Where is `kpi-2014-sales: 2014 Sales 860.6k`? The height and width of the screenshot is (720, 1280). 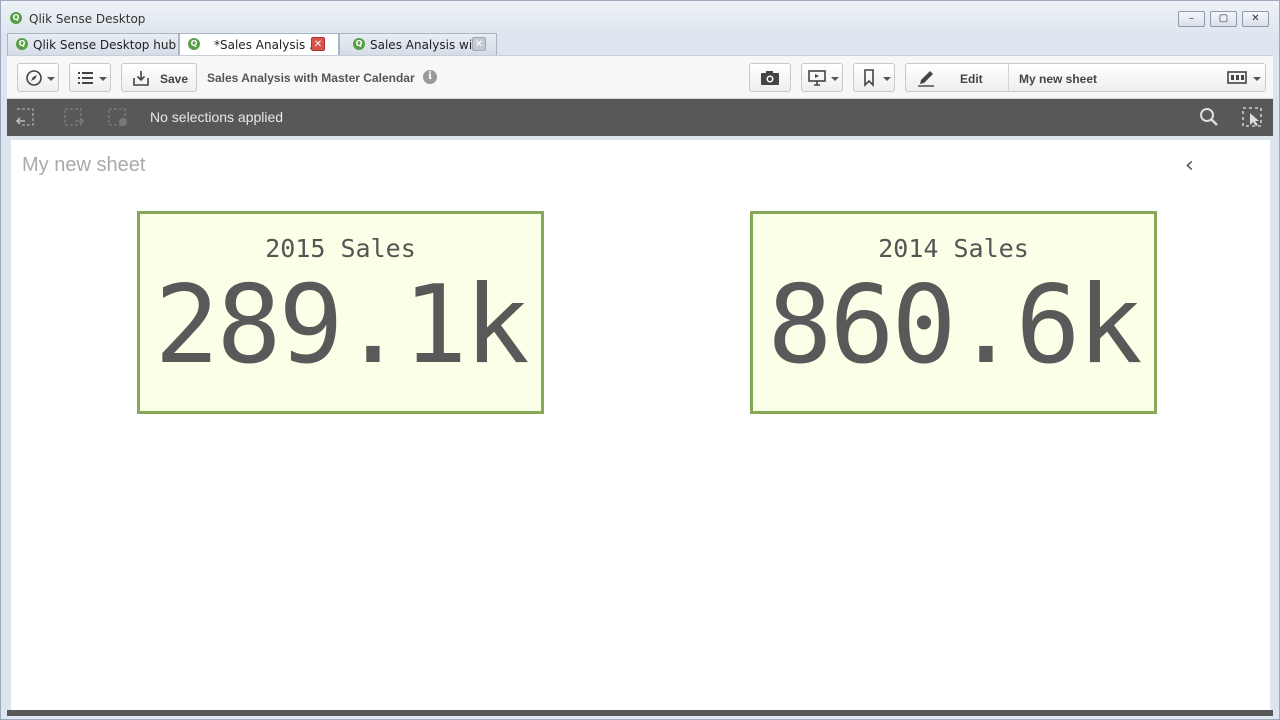
kpi-2014-sales: 2014 Sales 860.6k is located at coordinates (953, 312).